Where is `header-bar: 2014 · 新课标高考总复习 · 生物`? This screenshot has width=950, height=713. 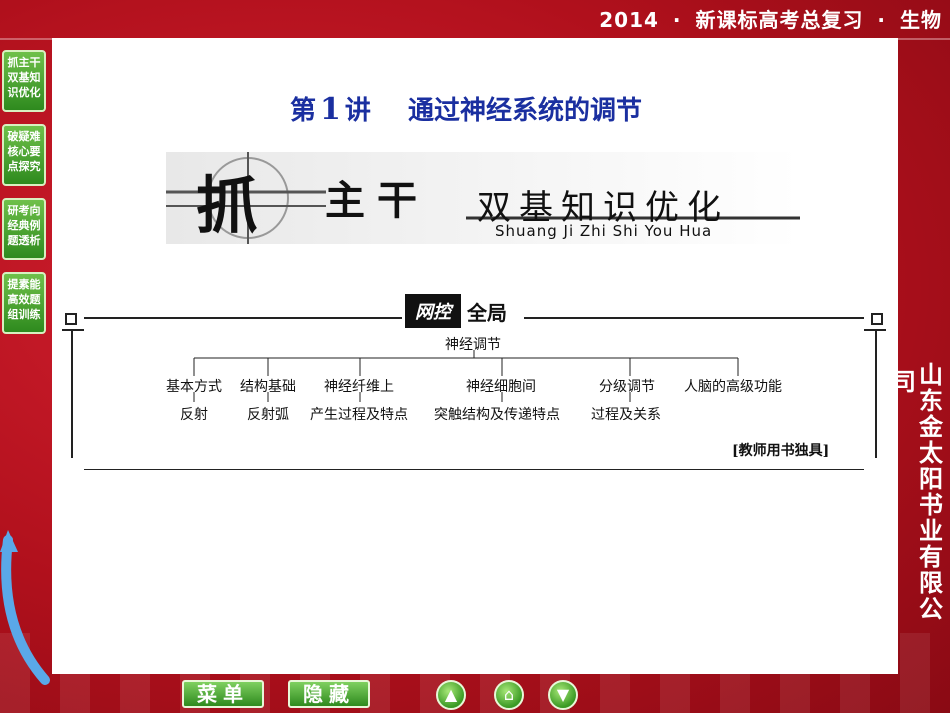 header-bar: 2014 · 新课标高考总复习 · 生物 is located at coordinates (767, 18).